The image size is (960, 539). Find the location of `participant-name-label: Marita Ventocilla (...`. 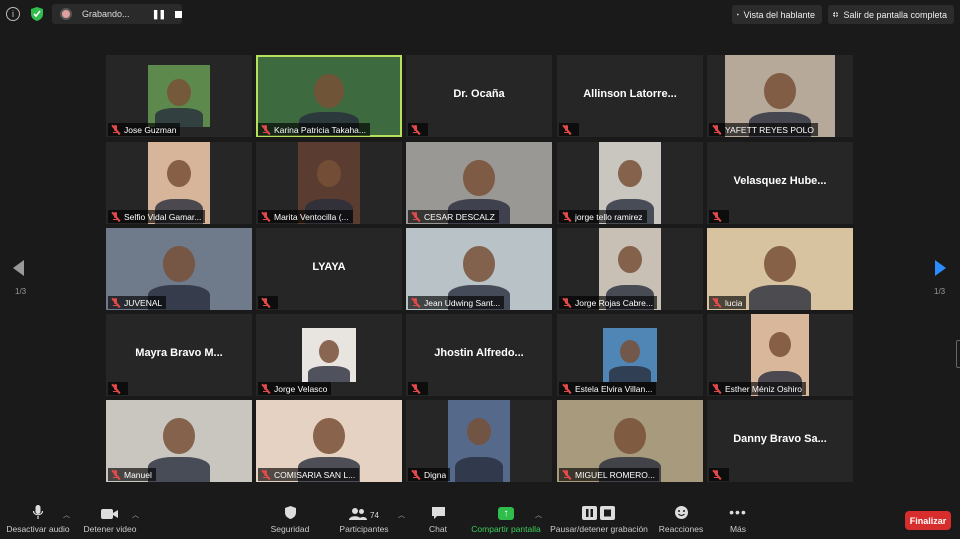

participant-name-label: Marita Ventocilla (... is located at coordinates (305, 216).